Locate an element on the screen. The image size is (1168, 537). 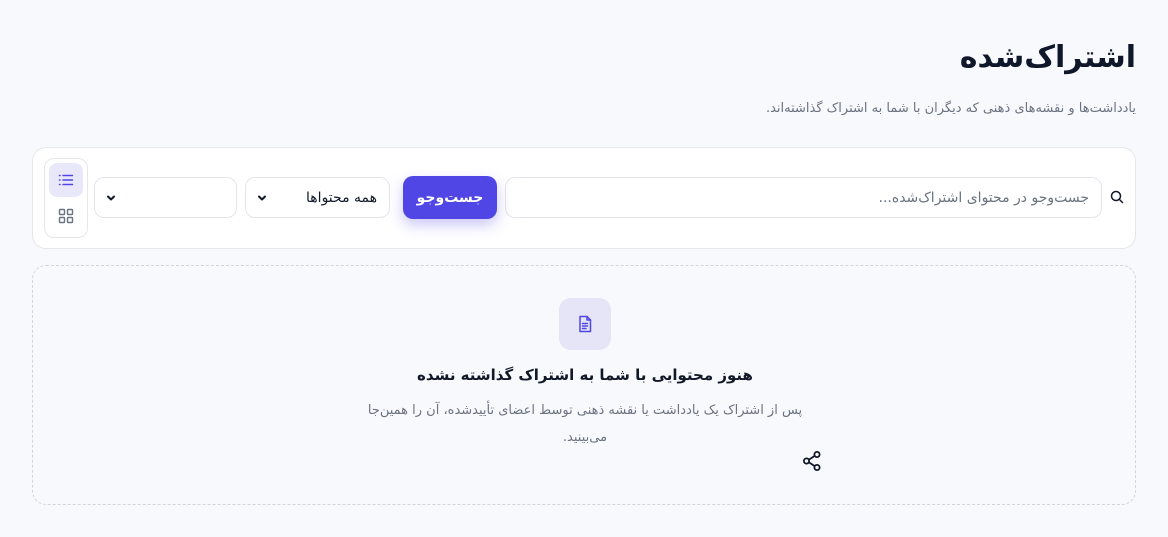
share-icon is located at coordinates (812, 461).